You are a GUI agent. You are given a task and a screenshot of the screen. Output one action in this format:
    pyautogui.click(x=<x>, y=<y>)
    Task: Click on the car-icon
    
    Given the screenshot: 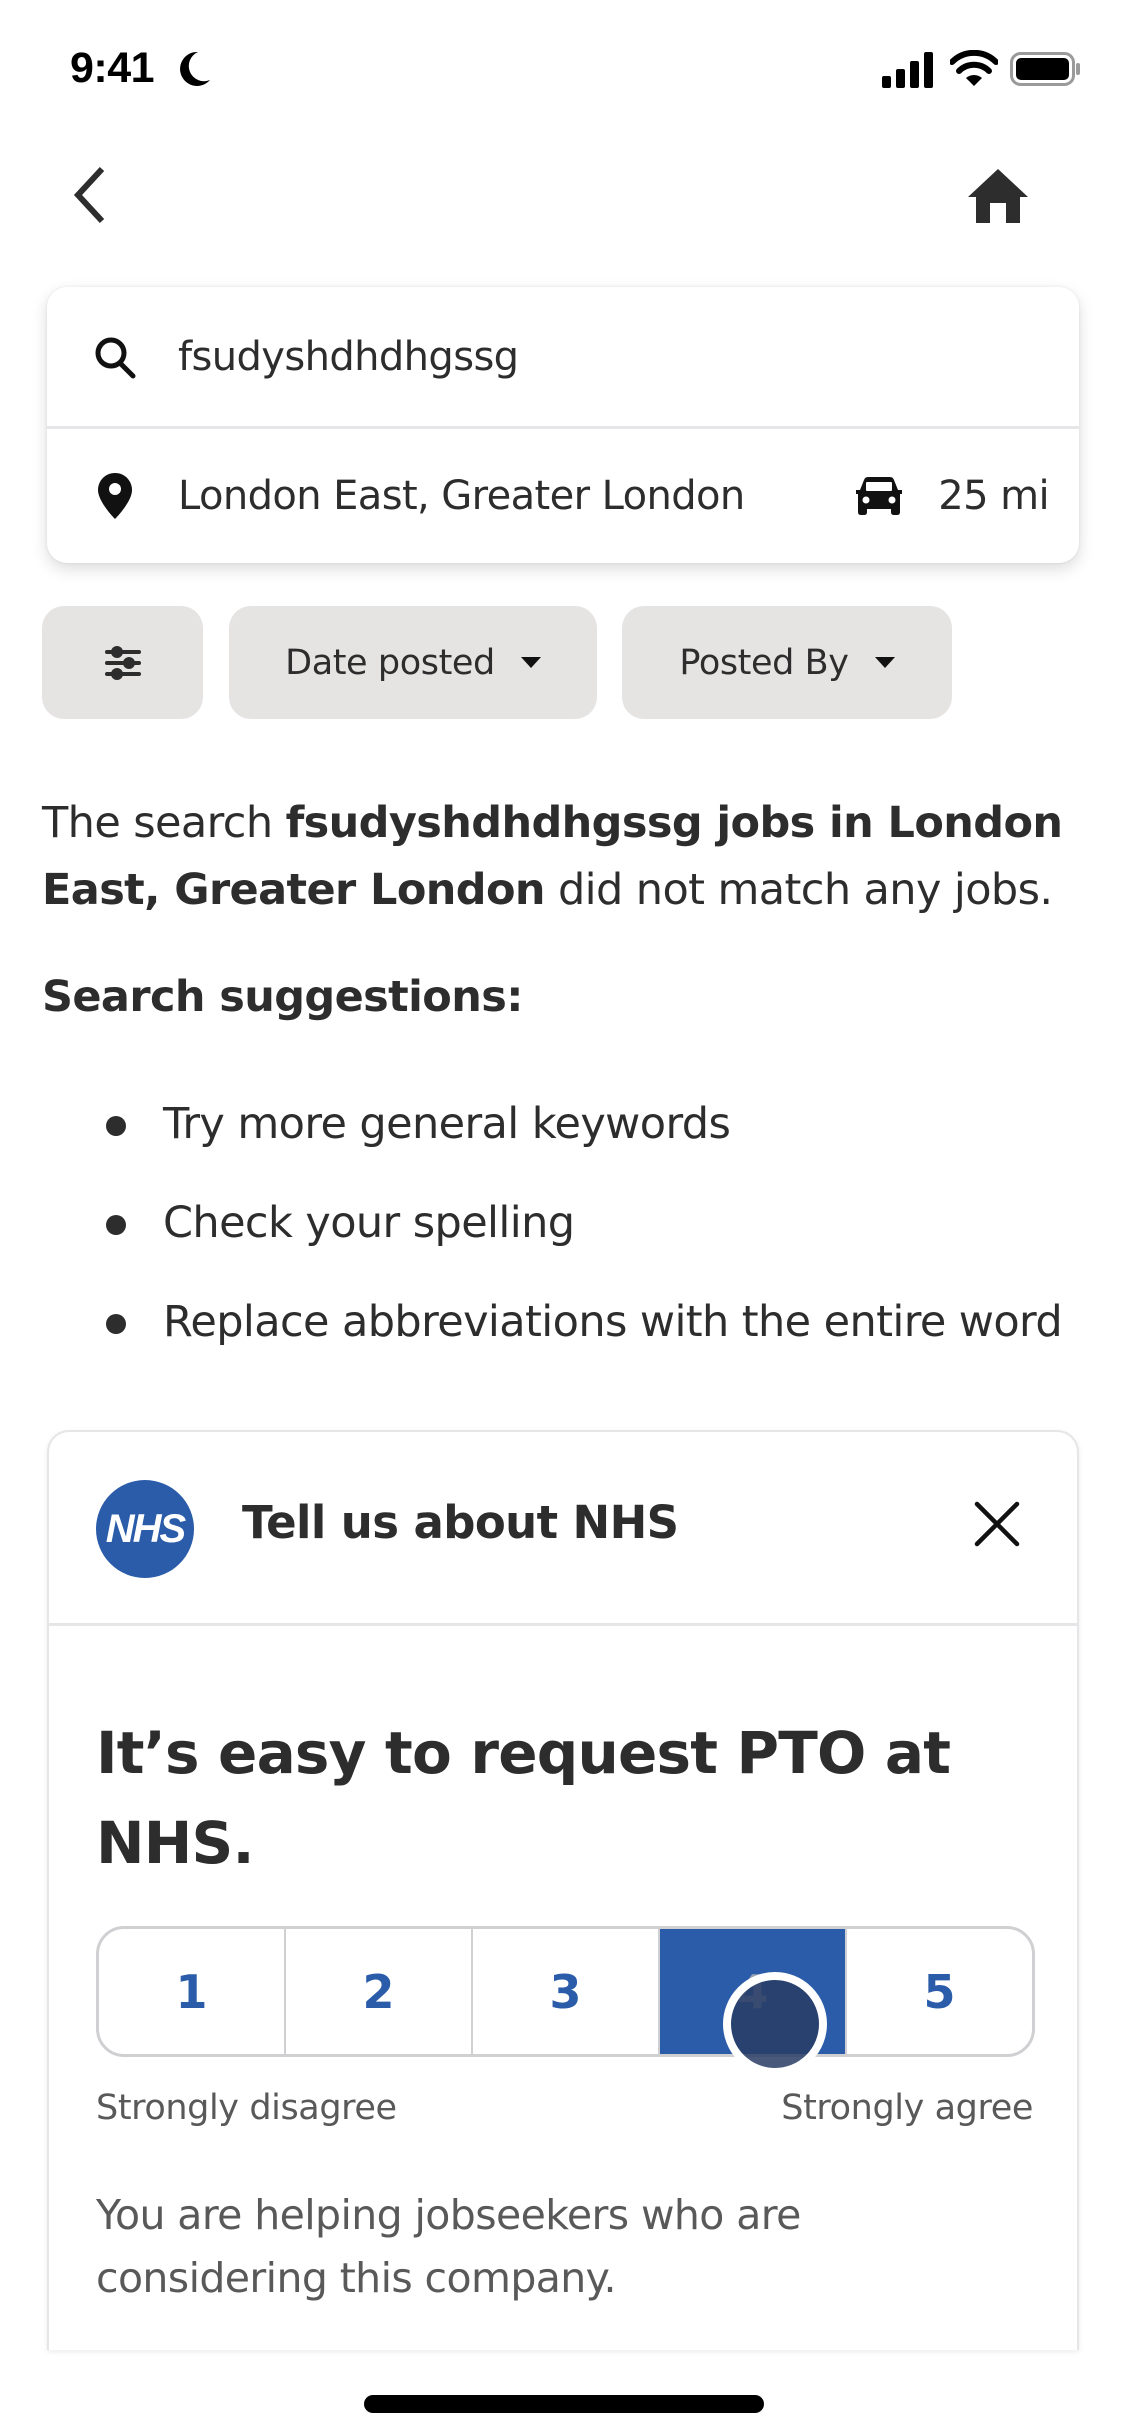 What is the action you would take?
    pyautogui.click(x=879, y=495)
    